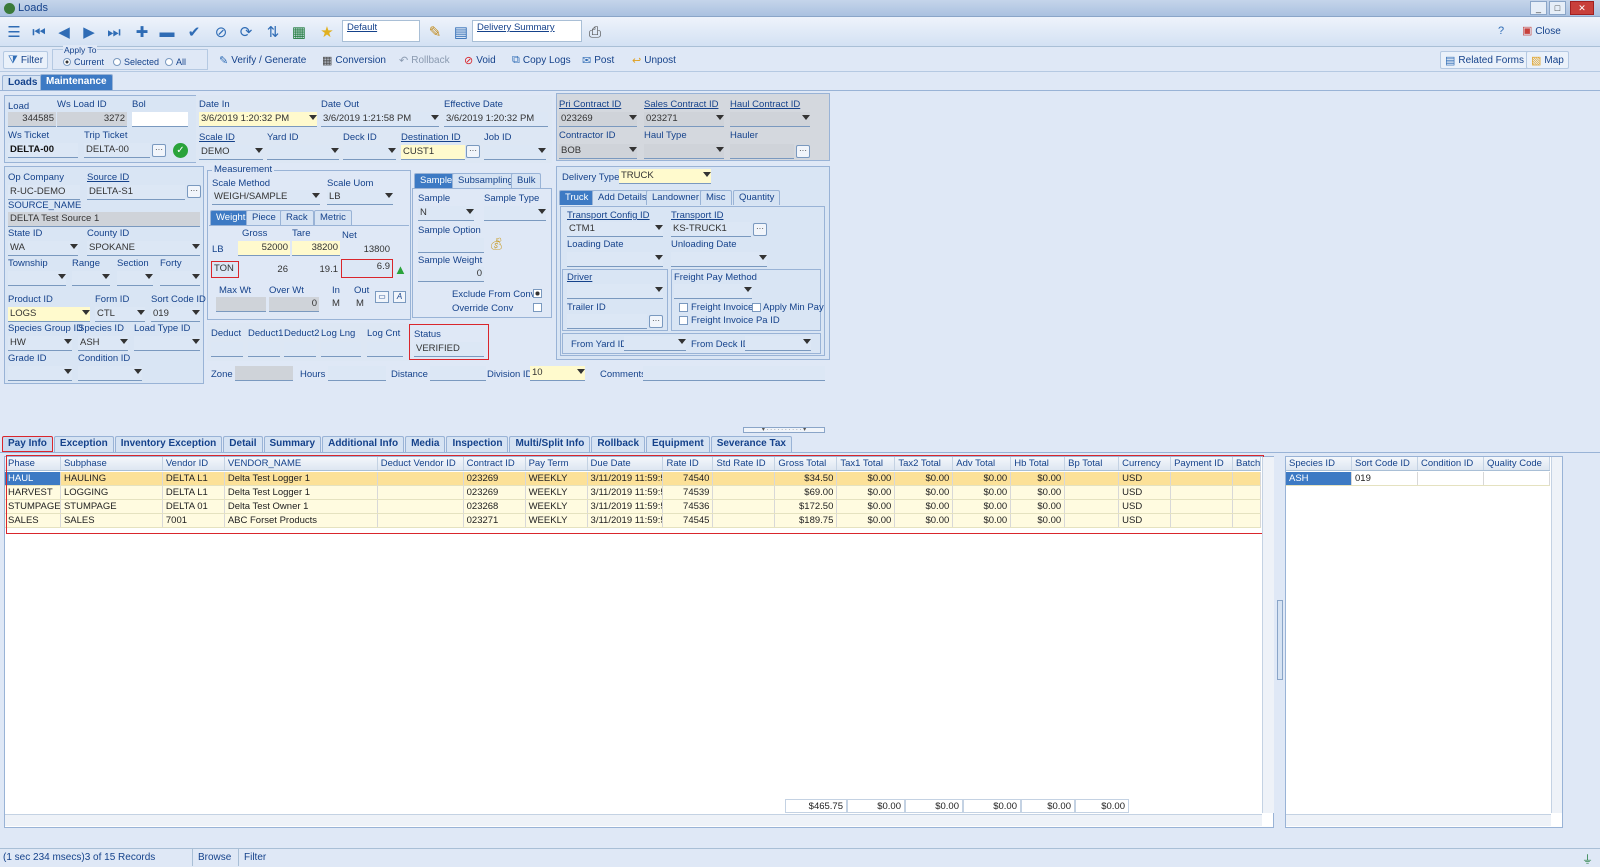 This screenshot has height=867, width=1600. I want to click on scale-id-label: Scale ID, so click(217, 137).